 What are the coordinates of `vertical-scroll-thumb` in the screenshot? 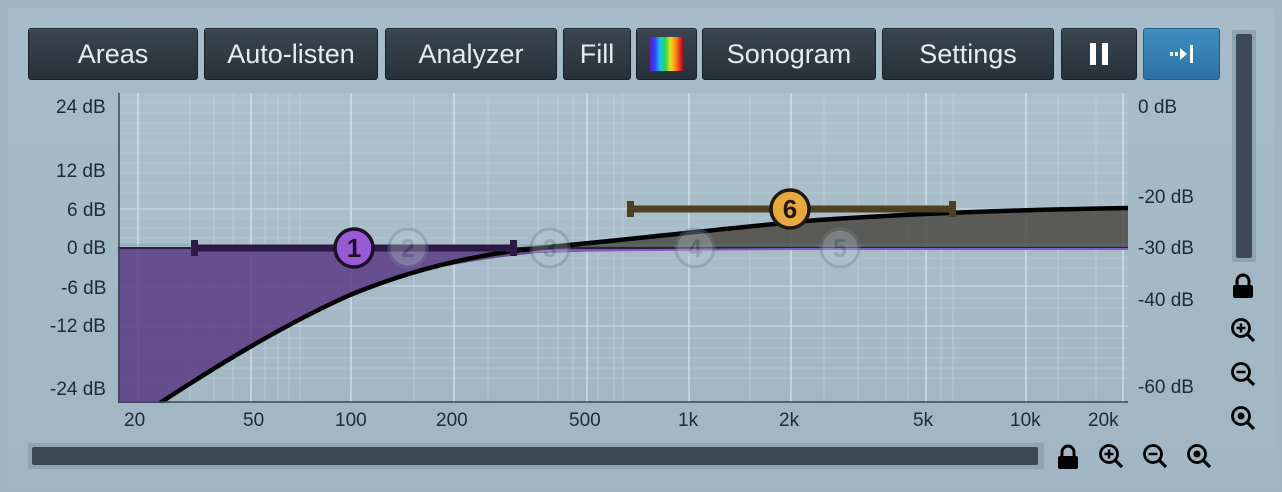 It's located at (1244, 146).